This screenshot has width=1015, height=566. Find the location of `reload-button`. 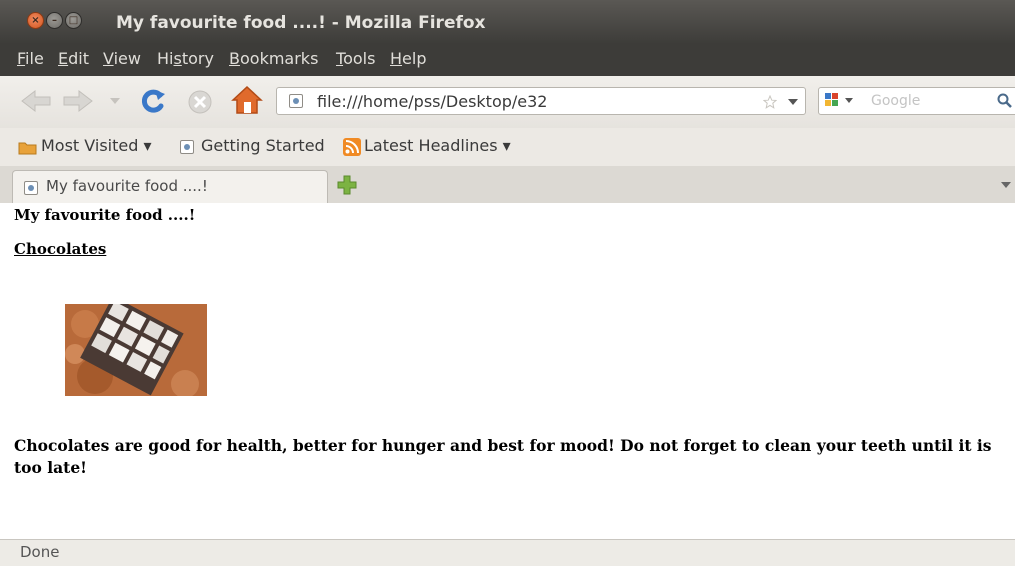

reload-button is located at coordinates (153, 101).